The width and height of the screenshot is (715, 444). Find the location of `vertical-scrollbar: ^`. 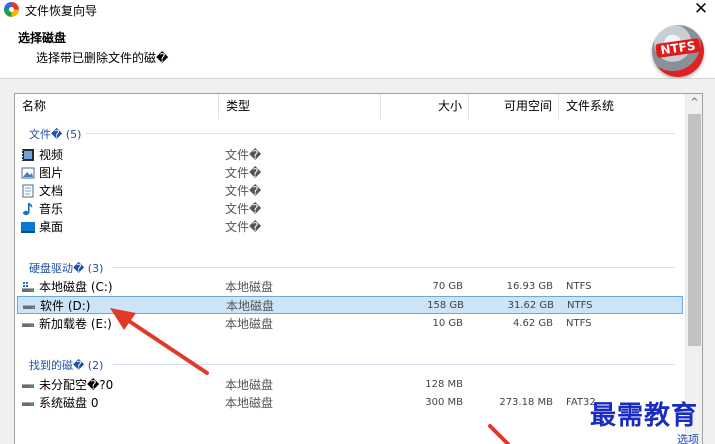

vertical-scrollbar: ^ is located at coordinates (693, 269).